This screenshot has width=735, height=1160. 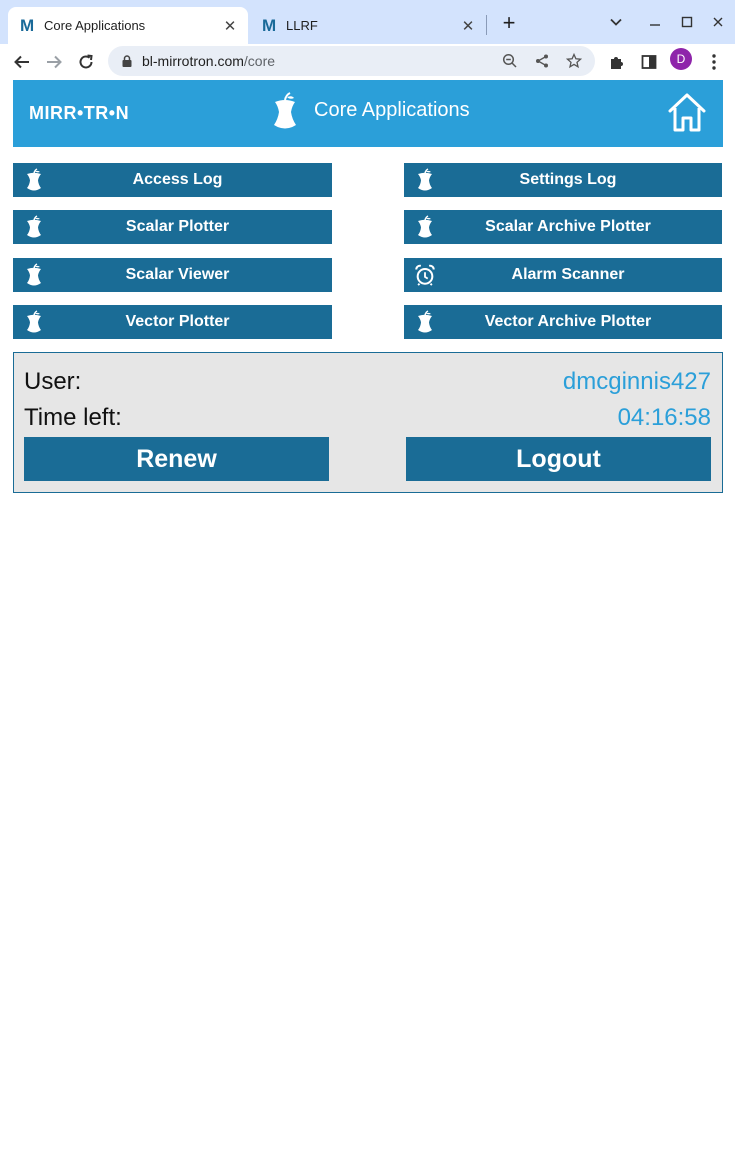 What do you see at coordinates (486, 25) in the screenshot?
I see `tab-separator` at bounding box center [486, 25].